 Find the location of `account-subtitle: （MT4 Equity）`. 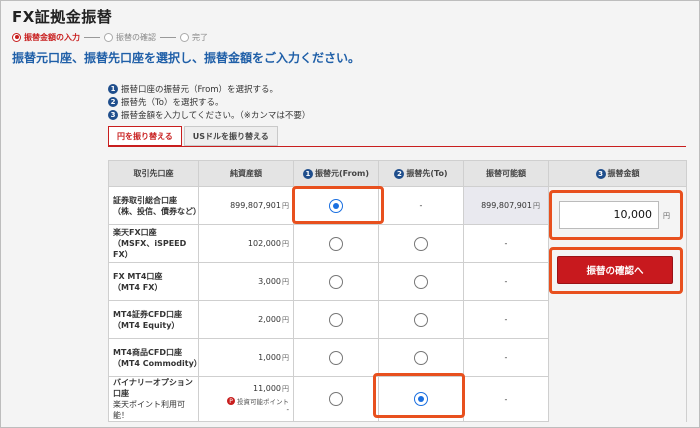

account-subtitle: （MT4 Equity） is located at coordinates (146, 325).